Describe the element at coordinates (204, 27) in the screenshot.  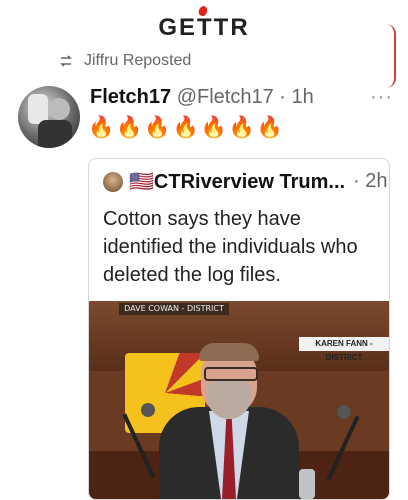
I see `logo-text: GETTR` at that location.